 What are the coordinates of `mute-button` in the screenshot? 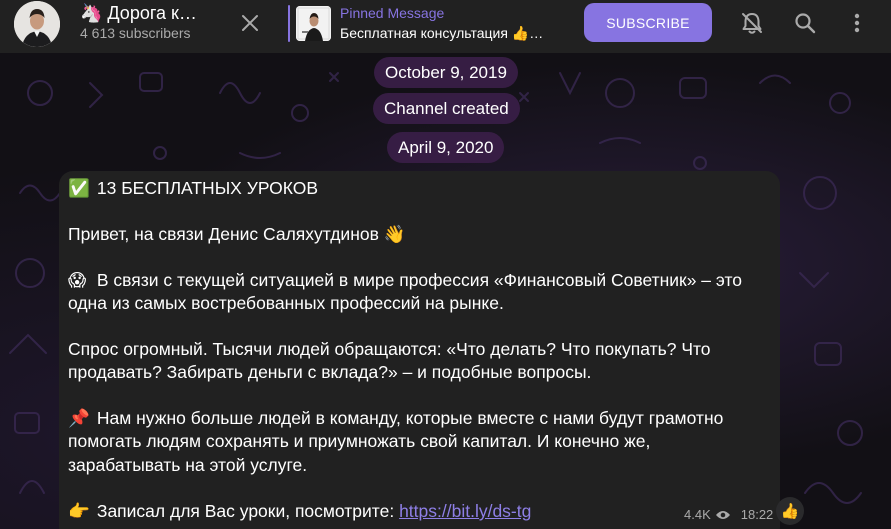 It's located at (752, 23).